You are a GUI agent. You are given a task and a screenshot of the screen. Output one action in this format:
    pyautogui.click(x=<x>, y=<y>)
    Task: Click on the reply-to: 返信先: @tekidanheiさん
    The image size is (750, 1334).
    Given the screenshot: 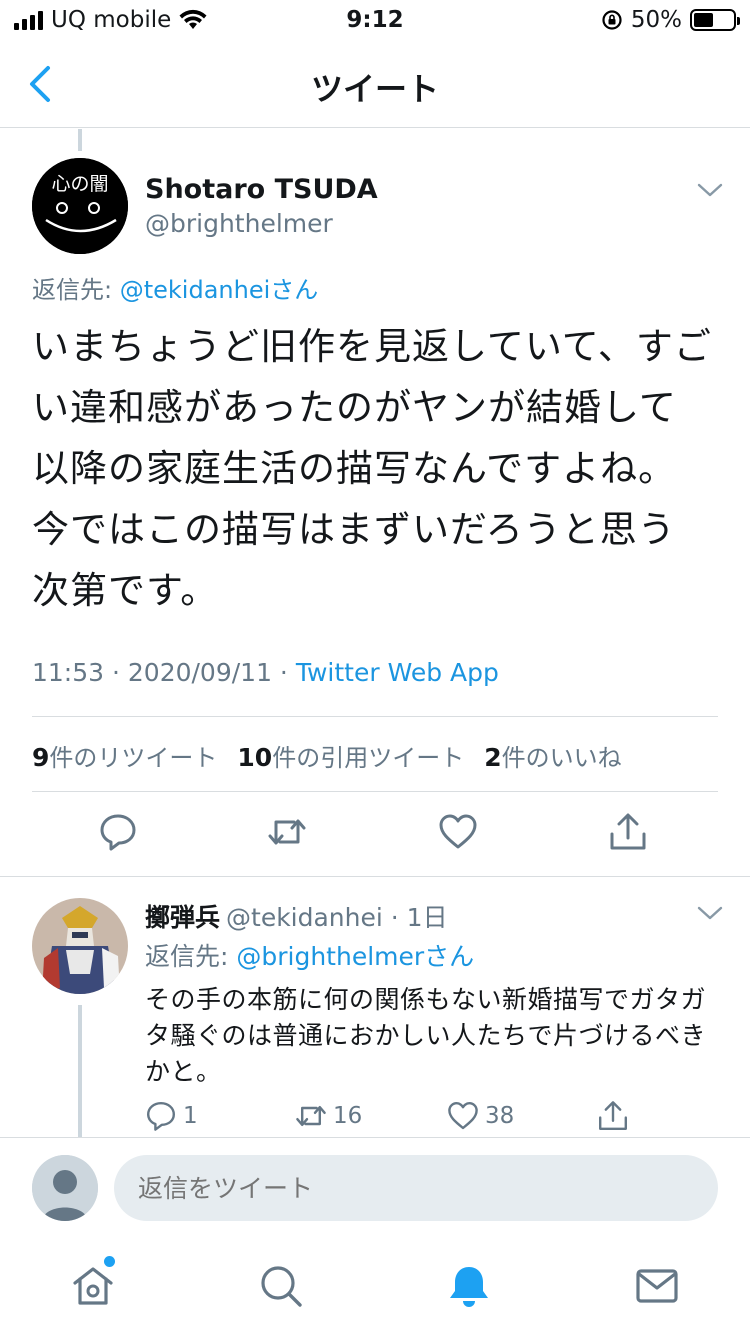 What is the action you would take?
    pyautogui.click(x=175, y=287)
    